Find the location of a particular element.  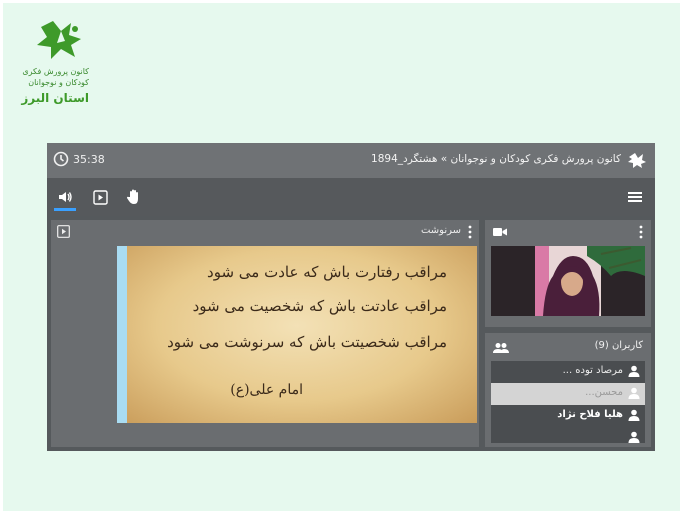

user-list-item: هلیا فلاح نژاد is located at coordinates (568, 416).